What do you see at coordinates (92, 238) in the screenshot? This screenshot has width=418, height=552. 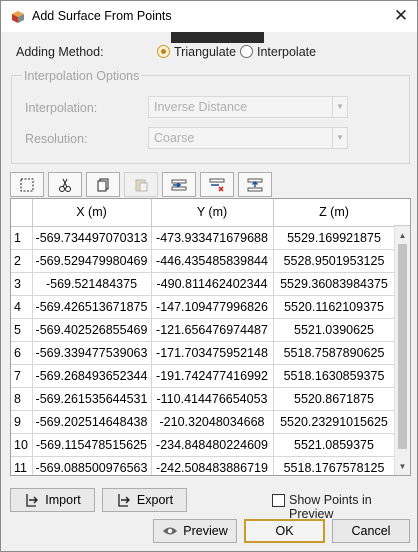 I see `cell-x: -569.734497070313` at bounding box center [92, 238].